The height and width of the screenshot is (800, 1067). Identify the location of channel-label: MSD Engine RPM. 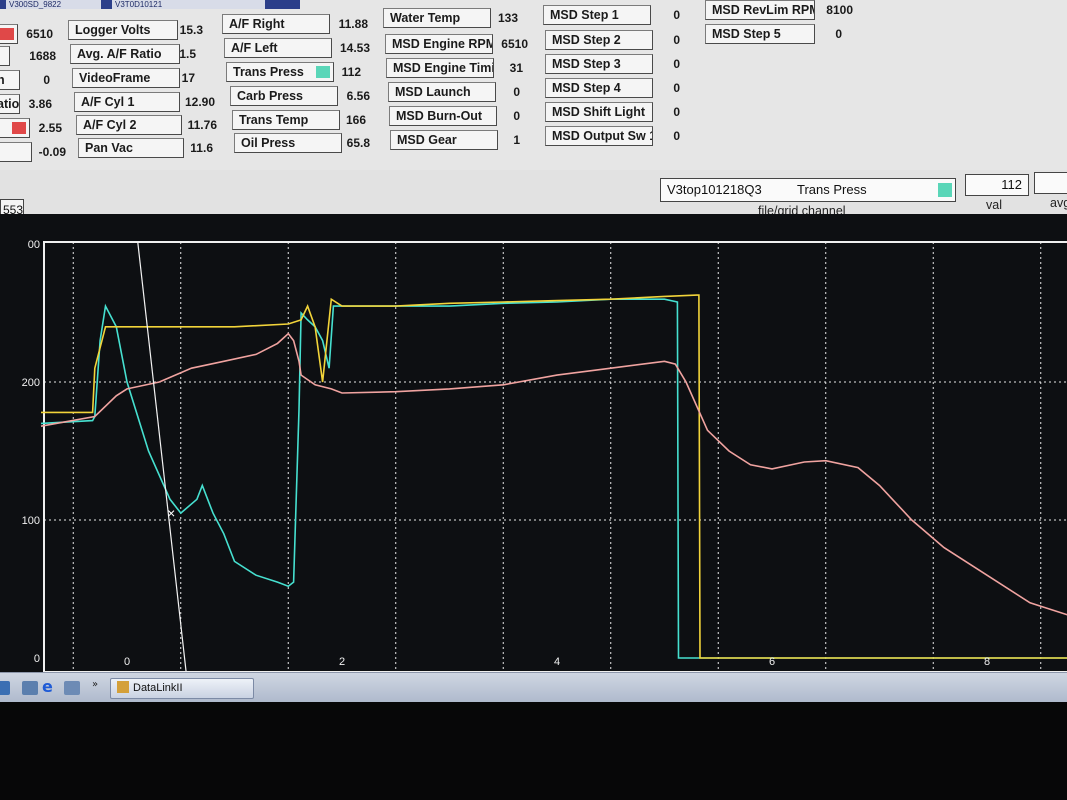
(442, 44).